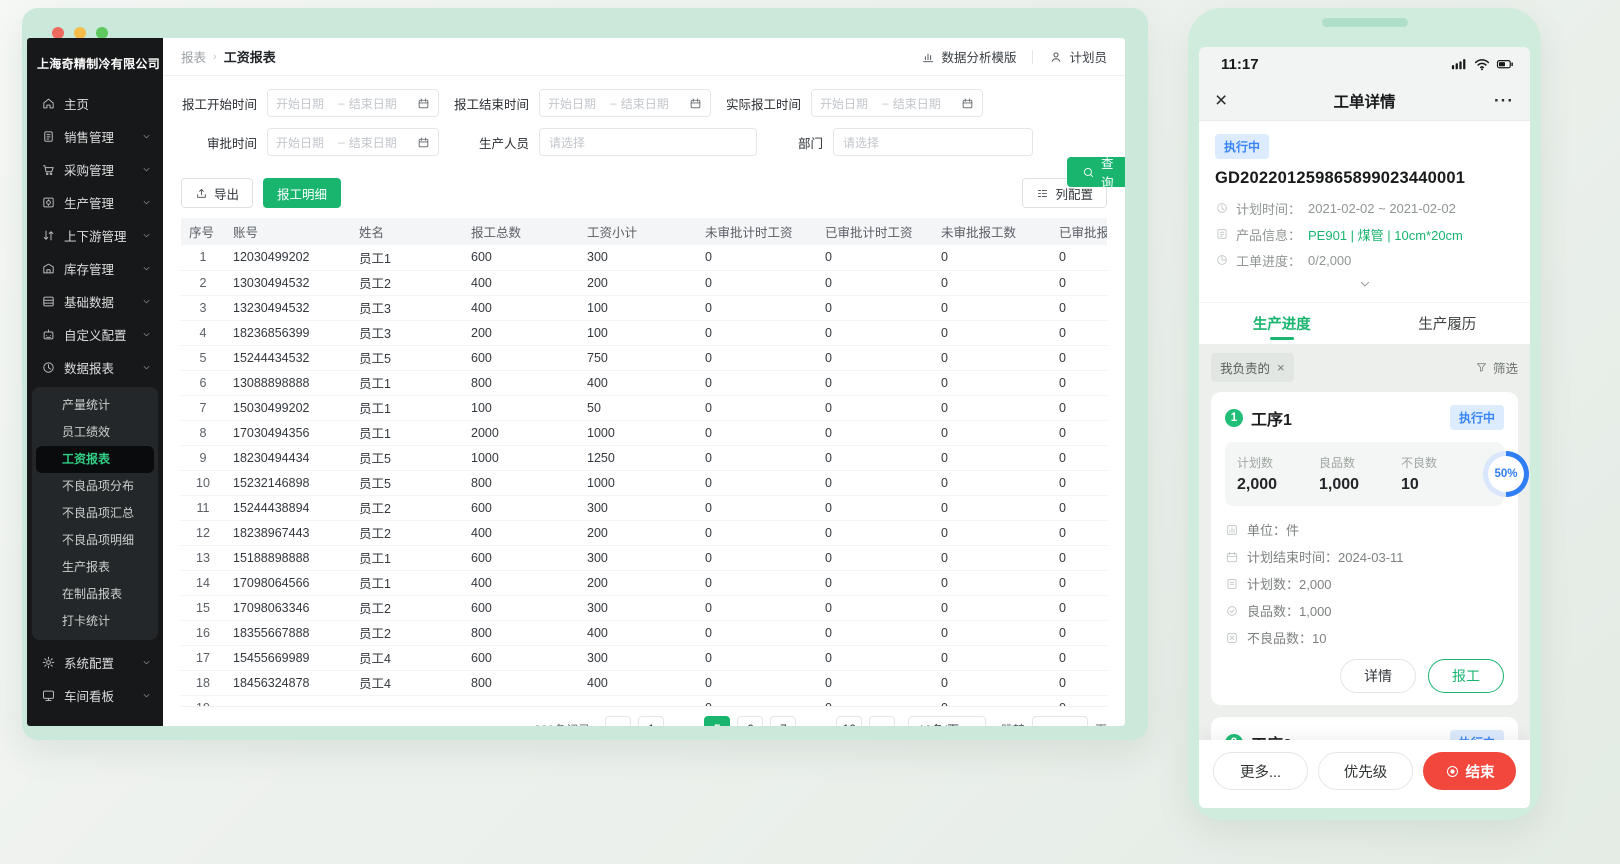  Describe the element at coordinates (1078, 56) in the screenshot. I see `user-menu: 计划员` at that location.